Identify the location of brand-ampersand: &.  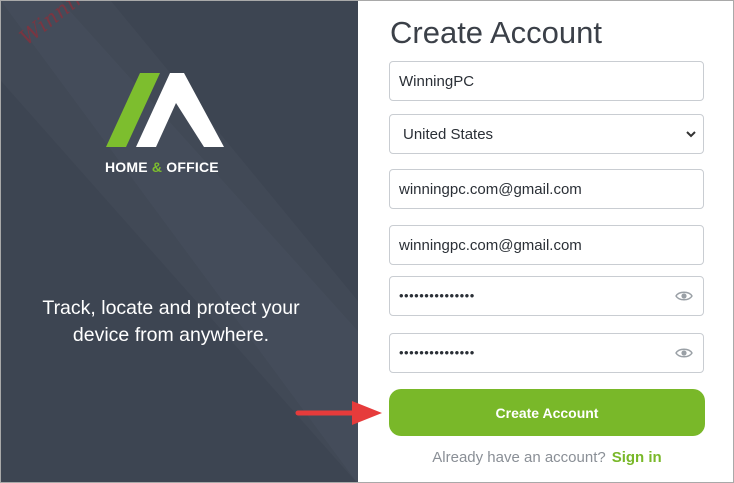
(157, 167).